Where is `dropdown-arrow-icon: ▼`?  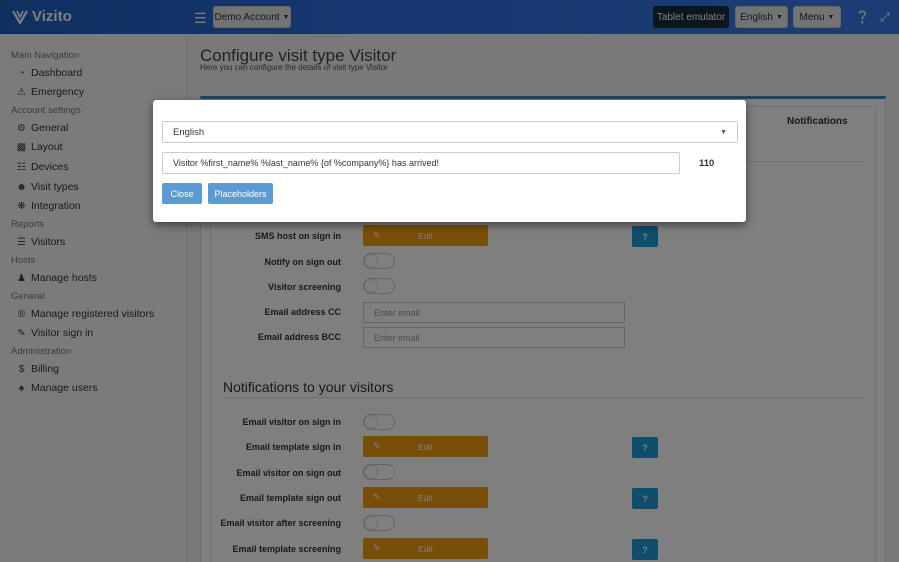 dropdown-arrow-icon: ▼ is located at coordinates (723, 132).